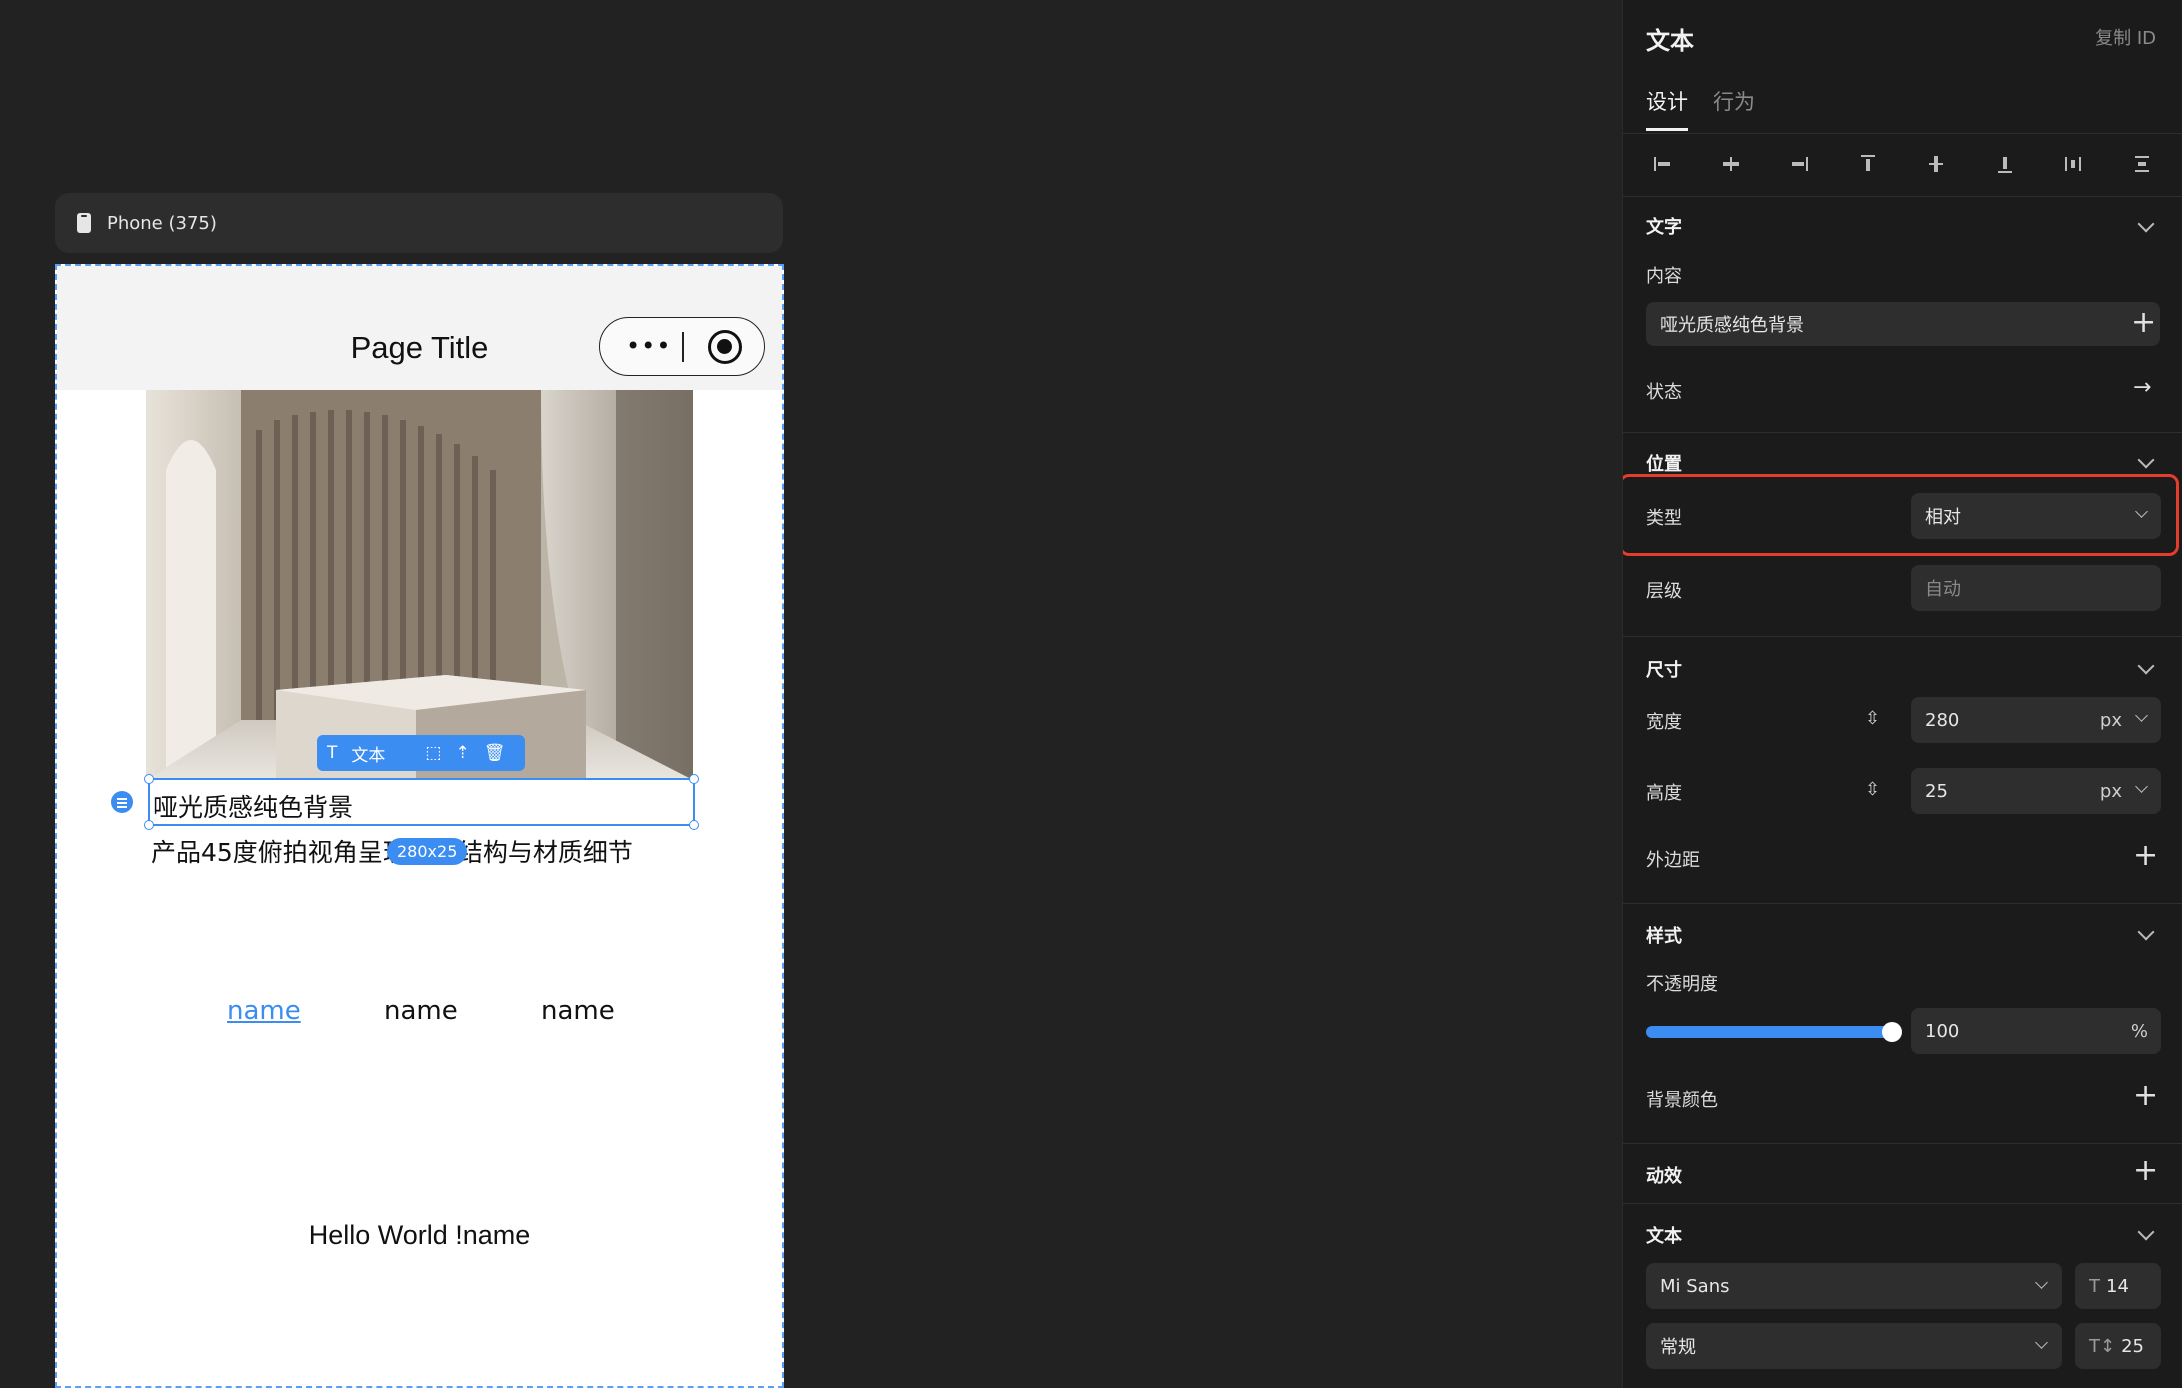 The width and height of the screenshot is (2182, 1388). What do you see at coordinates (1667, 101) in the screenshot?
I see `tab-design: 设计` at bounding box center [1667, 101].